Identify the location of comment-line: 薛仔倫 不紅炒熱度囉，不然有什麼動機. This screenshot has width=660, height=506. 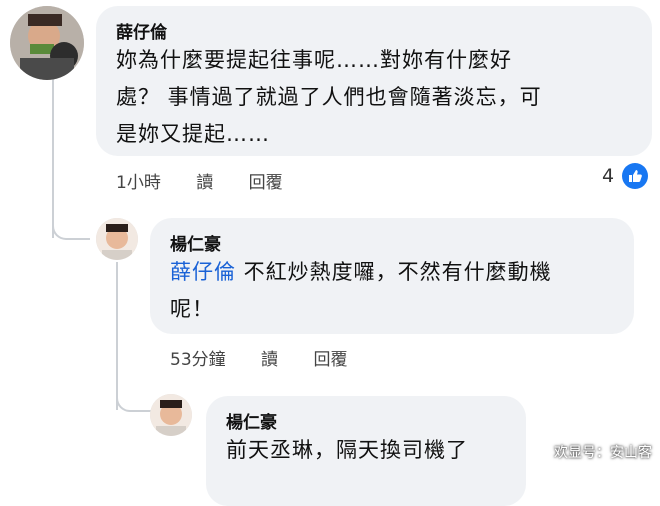
(400, 272).